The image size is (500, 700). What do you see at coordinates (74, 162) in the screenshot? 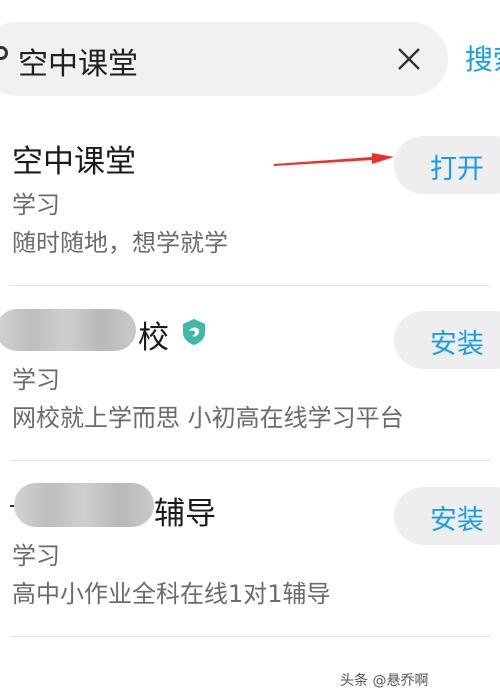
I see `app-name: 空中课堂` at bounding box center [74, 162].